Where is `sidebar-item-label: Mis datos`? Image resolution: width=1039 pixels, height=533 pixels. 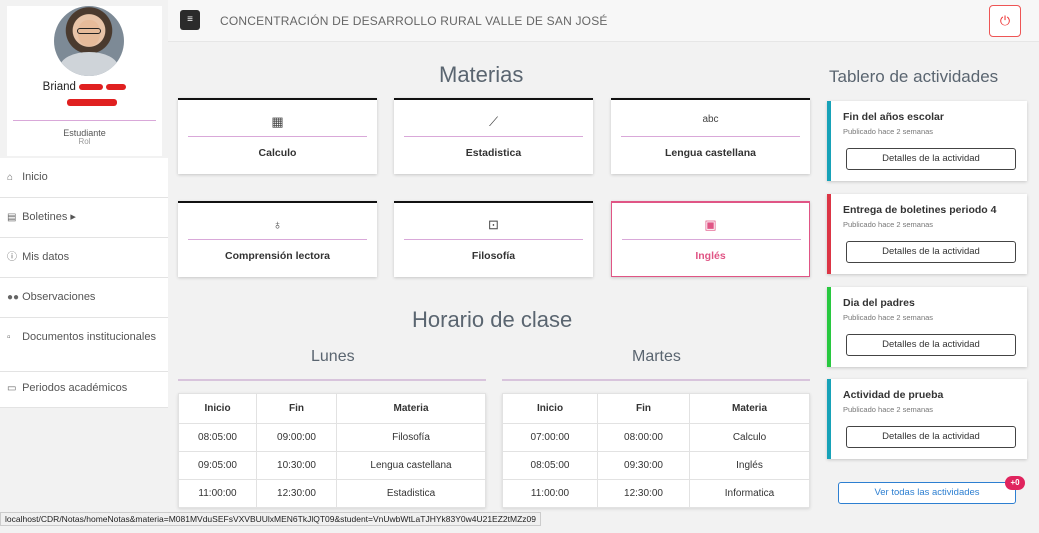 sidebar-item-label: Mis datos is located at coordinates (46, 257).